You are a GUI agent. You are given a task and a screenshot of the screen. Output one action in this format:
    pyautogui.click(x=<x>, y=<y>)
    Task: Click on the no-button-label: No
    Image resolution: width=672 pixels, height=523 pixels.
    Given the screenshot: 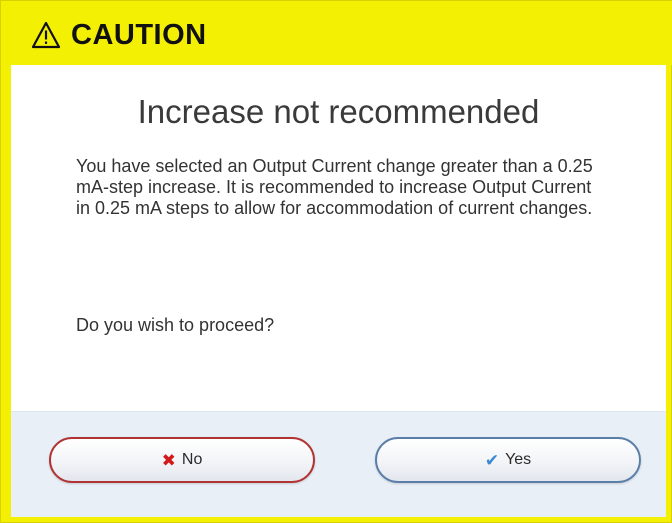 What is the action you would take?
    pyautogui.click(x=192, y=459)
    